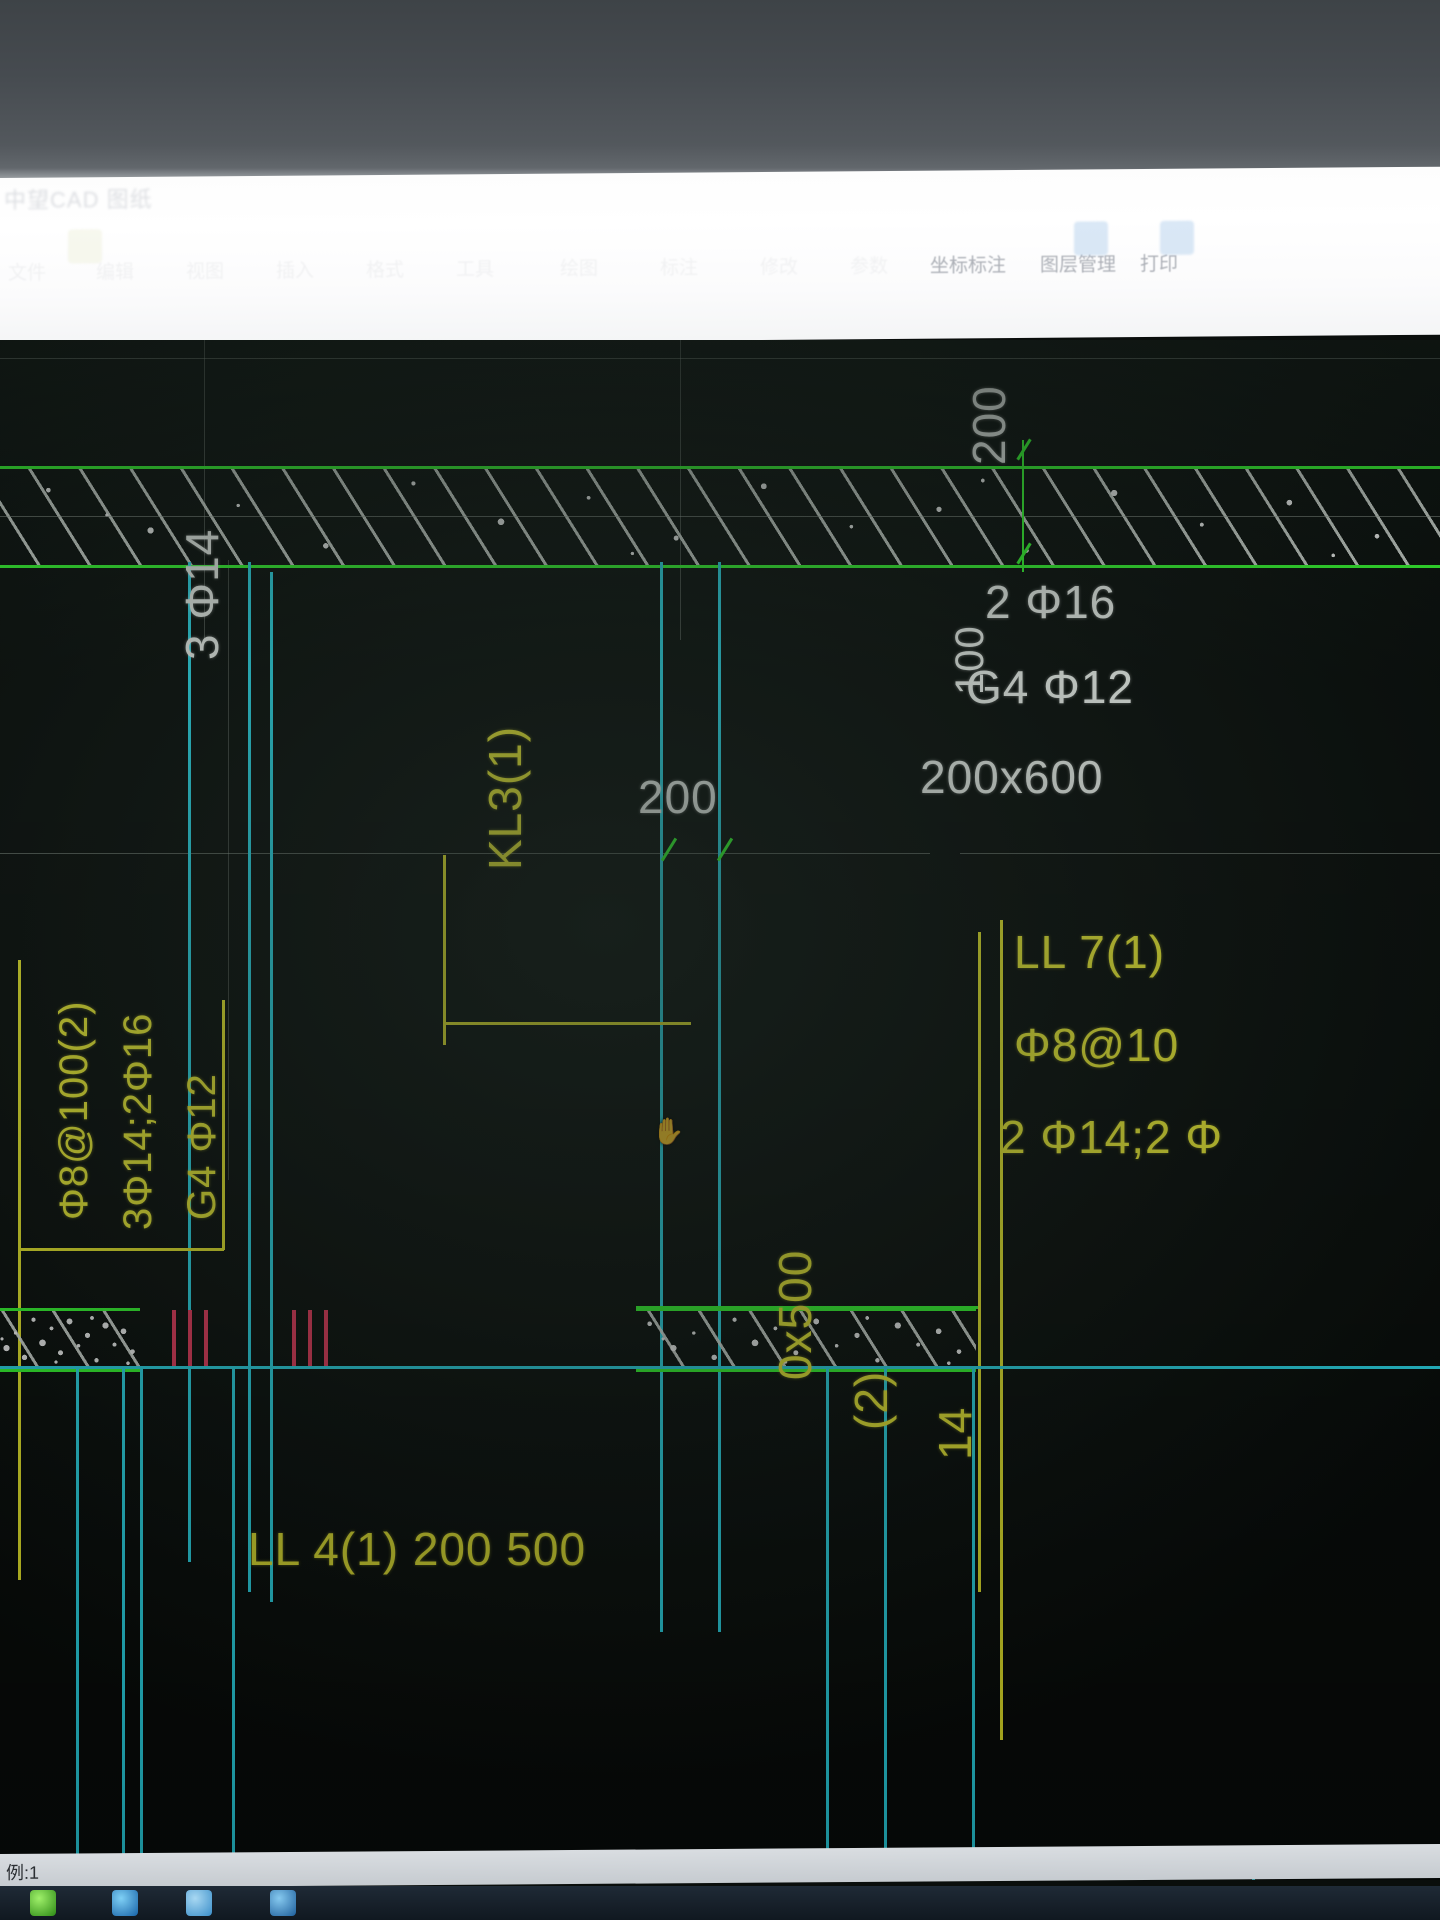 This screenshot has height=1920, width=1440. I want to click on leader-vertical-left, so click(19, 1270).